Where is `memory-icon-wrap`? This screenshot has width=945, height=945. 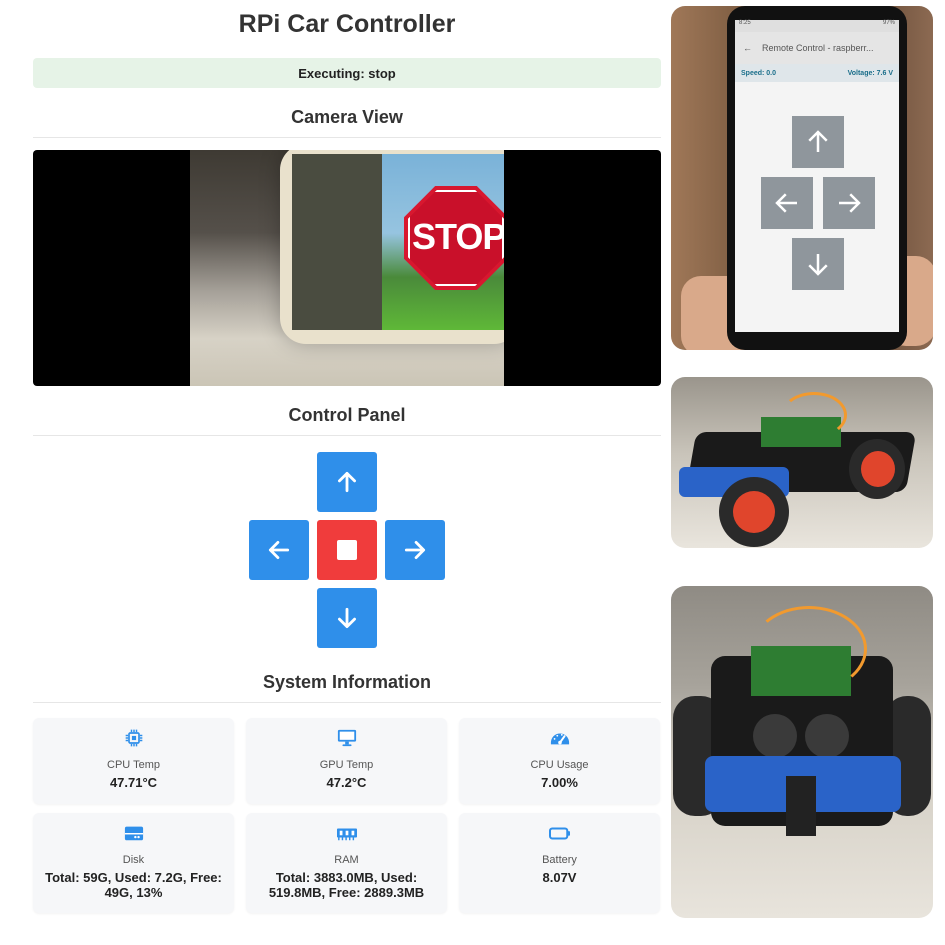 memory-icon-wrap is located at coordinates (346, 834).